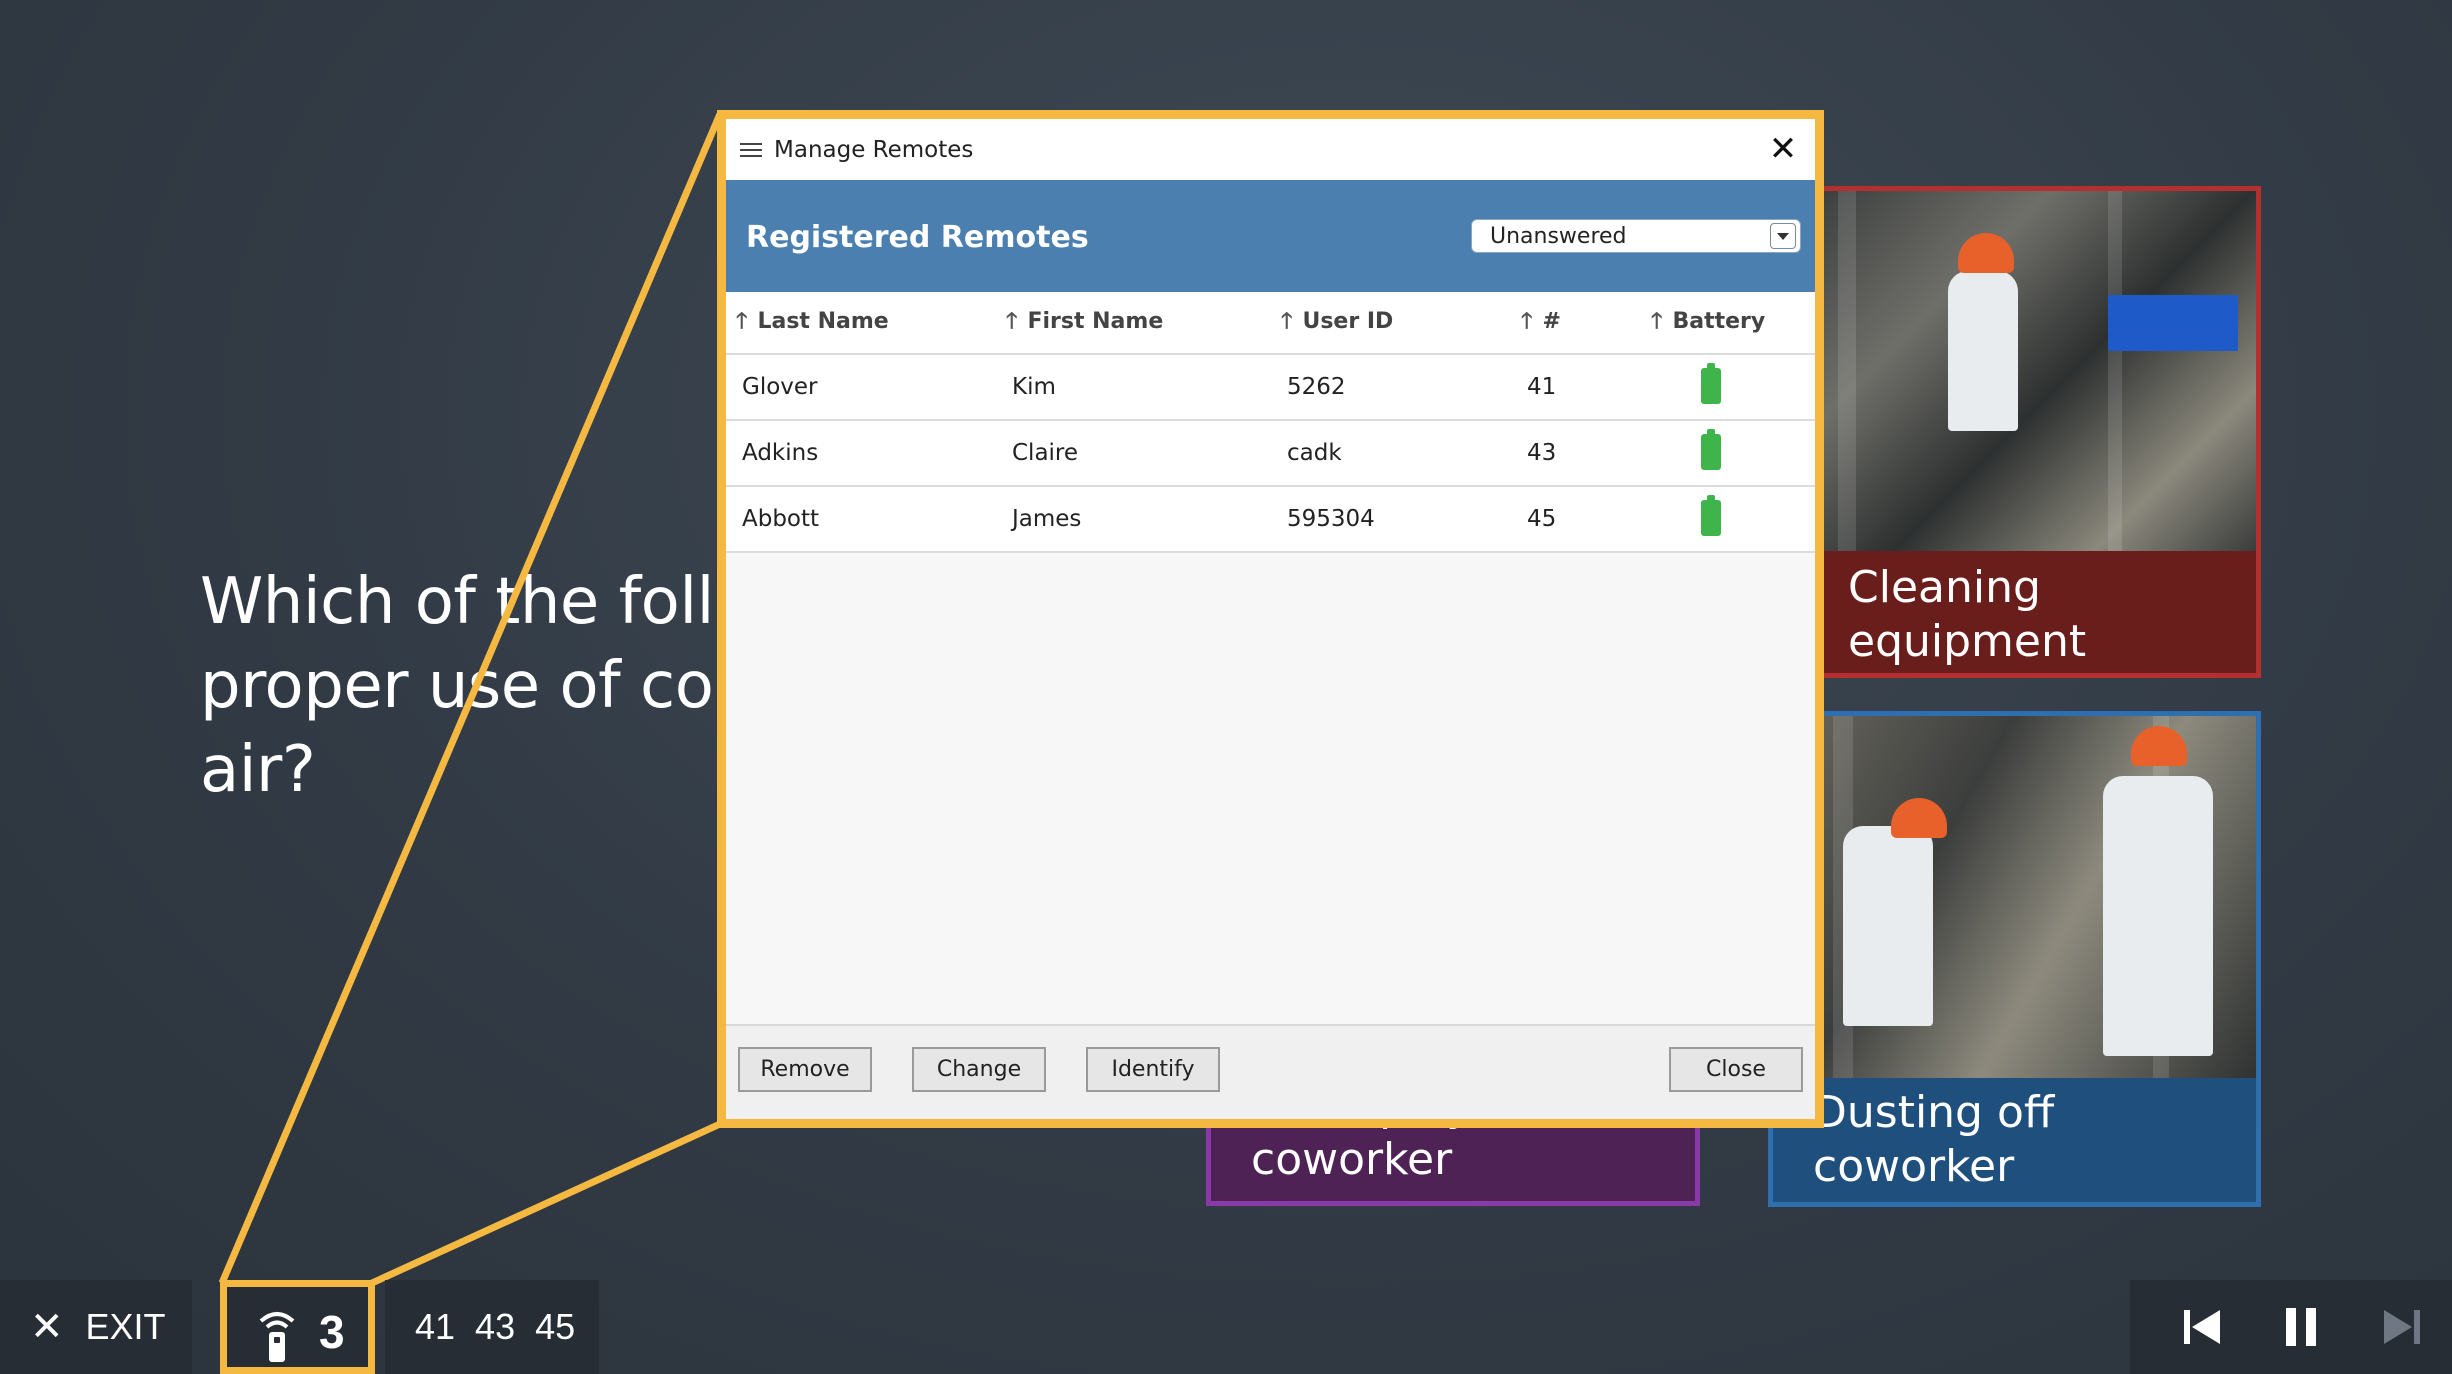 The image size is (2452, 1374). Describe the element at coordinates (874, 149) in the screenshot. I see `dialog-title: Manage Remotes` at that location.